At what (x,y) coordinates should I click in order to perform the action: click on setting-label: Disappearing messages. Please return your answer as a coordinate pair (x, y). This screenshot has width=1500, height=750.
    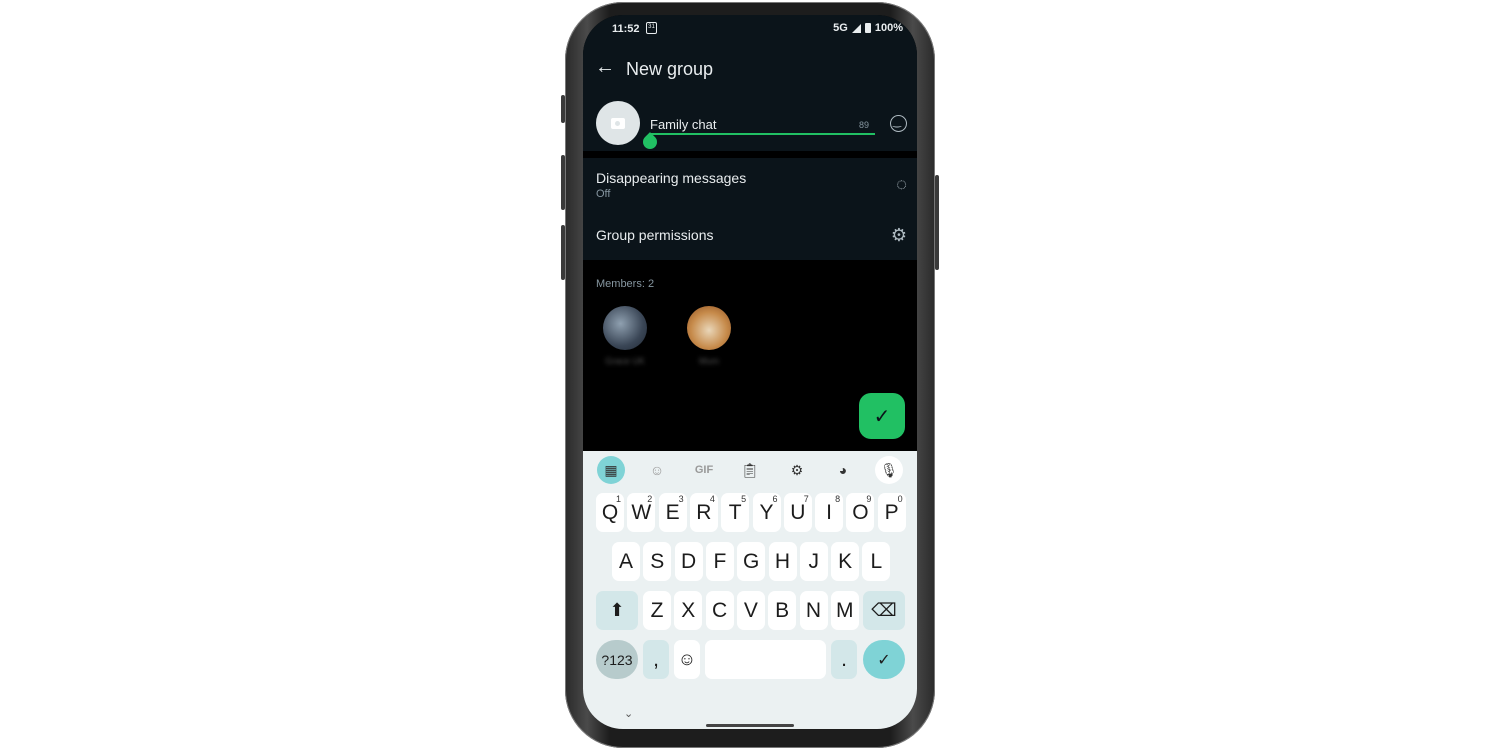
    Looking at the image, I should click on (671, 178).